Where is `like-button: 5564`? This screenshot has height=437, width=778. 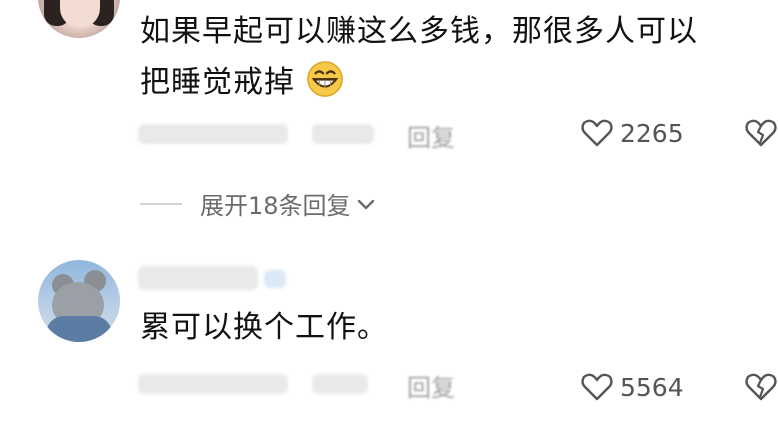
like-button: 5564 is located at coordinates (632, 387).